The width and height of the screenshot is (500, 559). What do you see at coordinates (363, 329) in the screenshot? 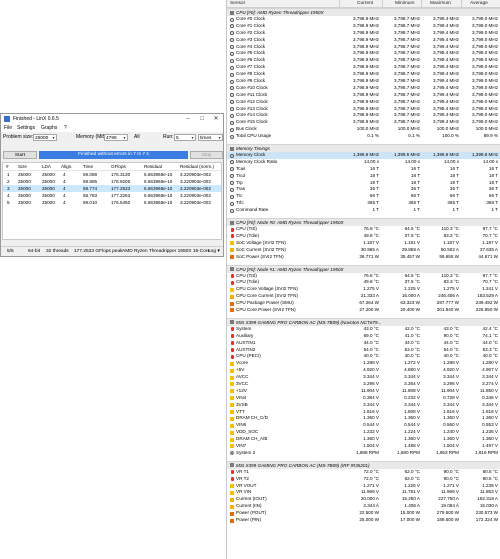
I see `sensor-row: System 43.0 °C 42.0 °C 43.0 °C 42.4 °C` at bounding box center [363, 329].